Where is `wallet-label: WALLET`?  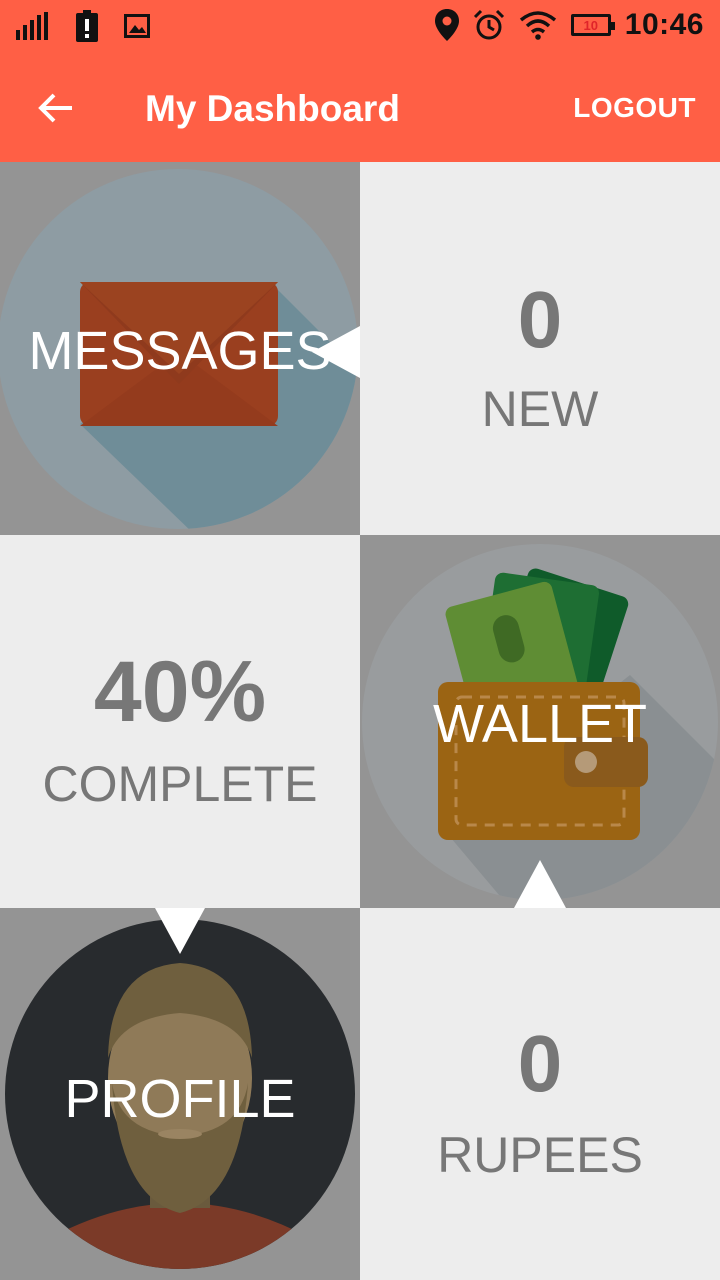
wallet-label: WALLET is located at coordinates (540, 724).